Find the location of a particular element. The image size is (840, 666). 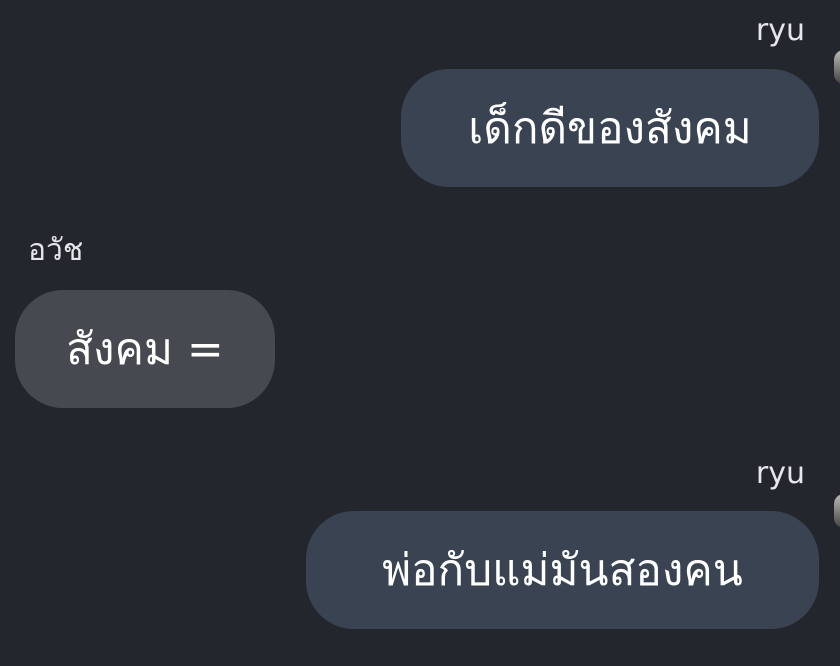

message-text: เด็กดีของสังคม is located at coordinates (610, 128).